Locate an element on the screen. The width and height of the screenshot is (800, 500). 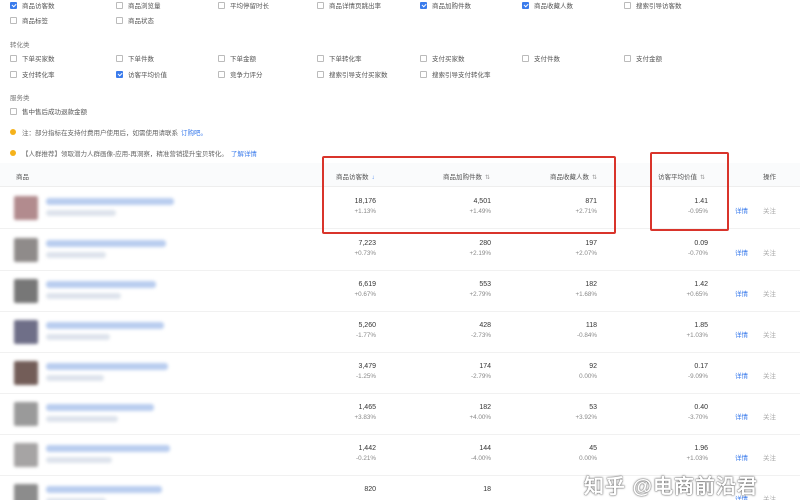
cell-value: 1,465 is located at coordinates (367, 407).